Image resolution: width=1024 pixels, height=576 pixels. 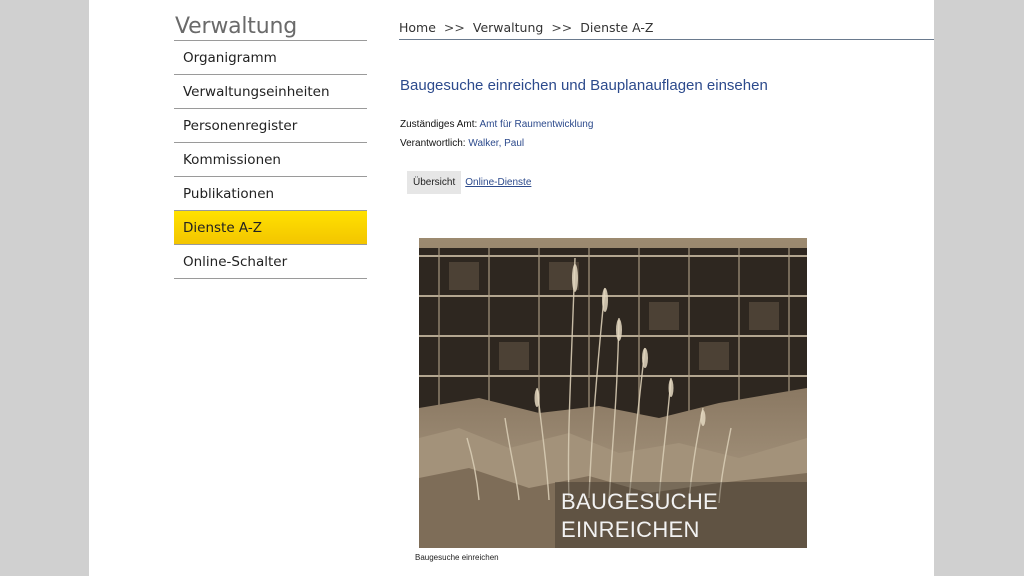 I want to click on sidebar-item-publikationen: Publikationen, so click(x=270, y=194).